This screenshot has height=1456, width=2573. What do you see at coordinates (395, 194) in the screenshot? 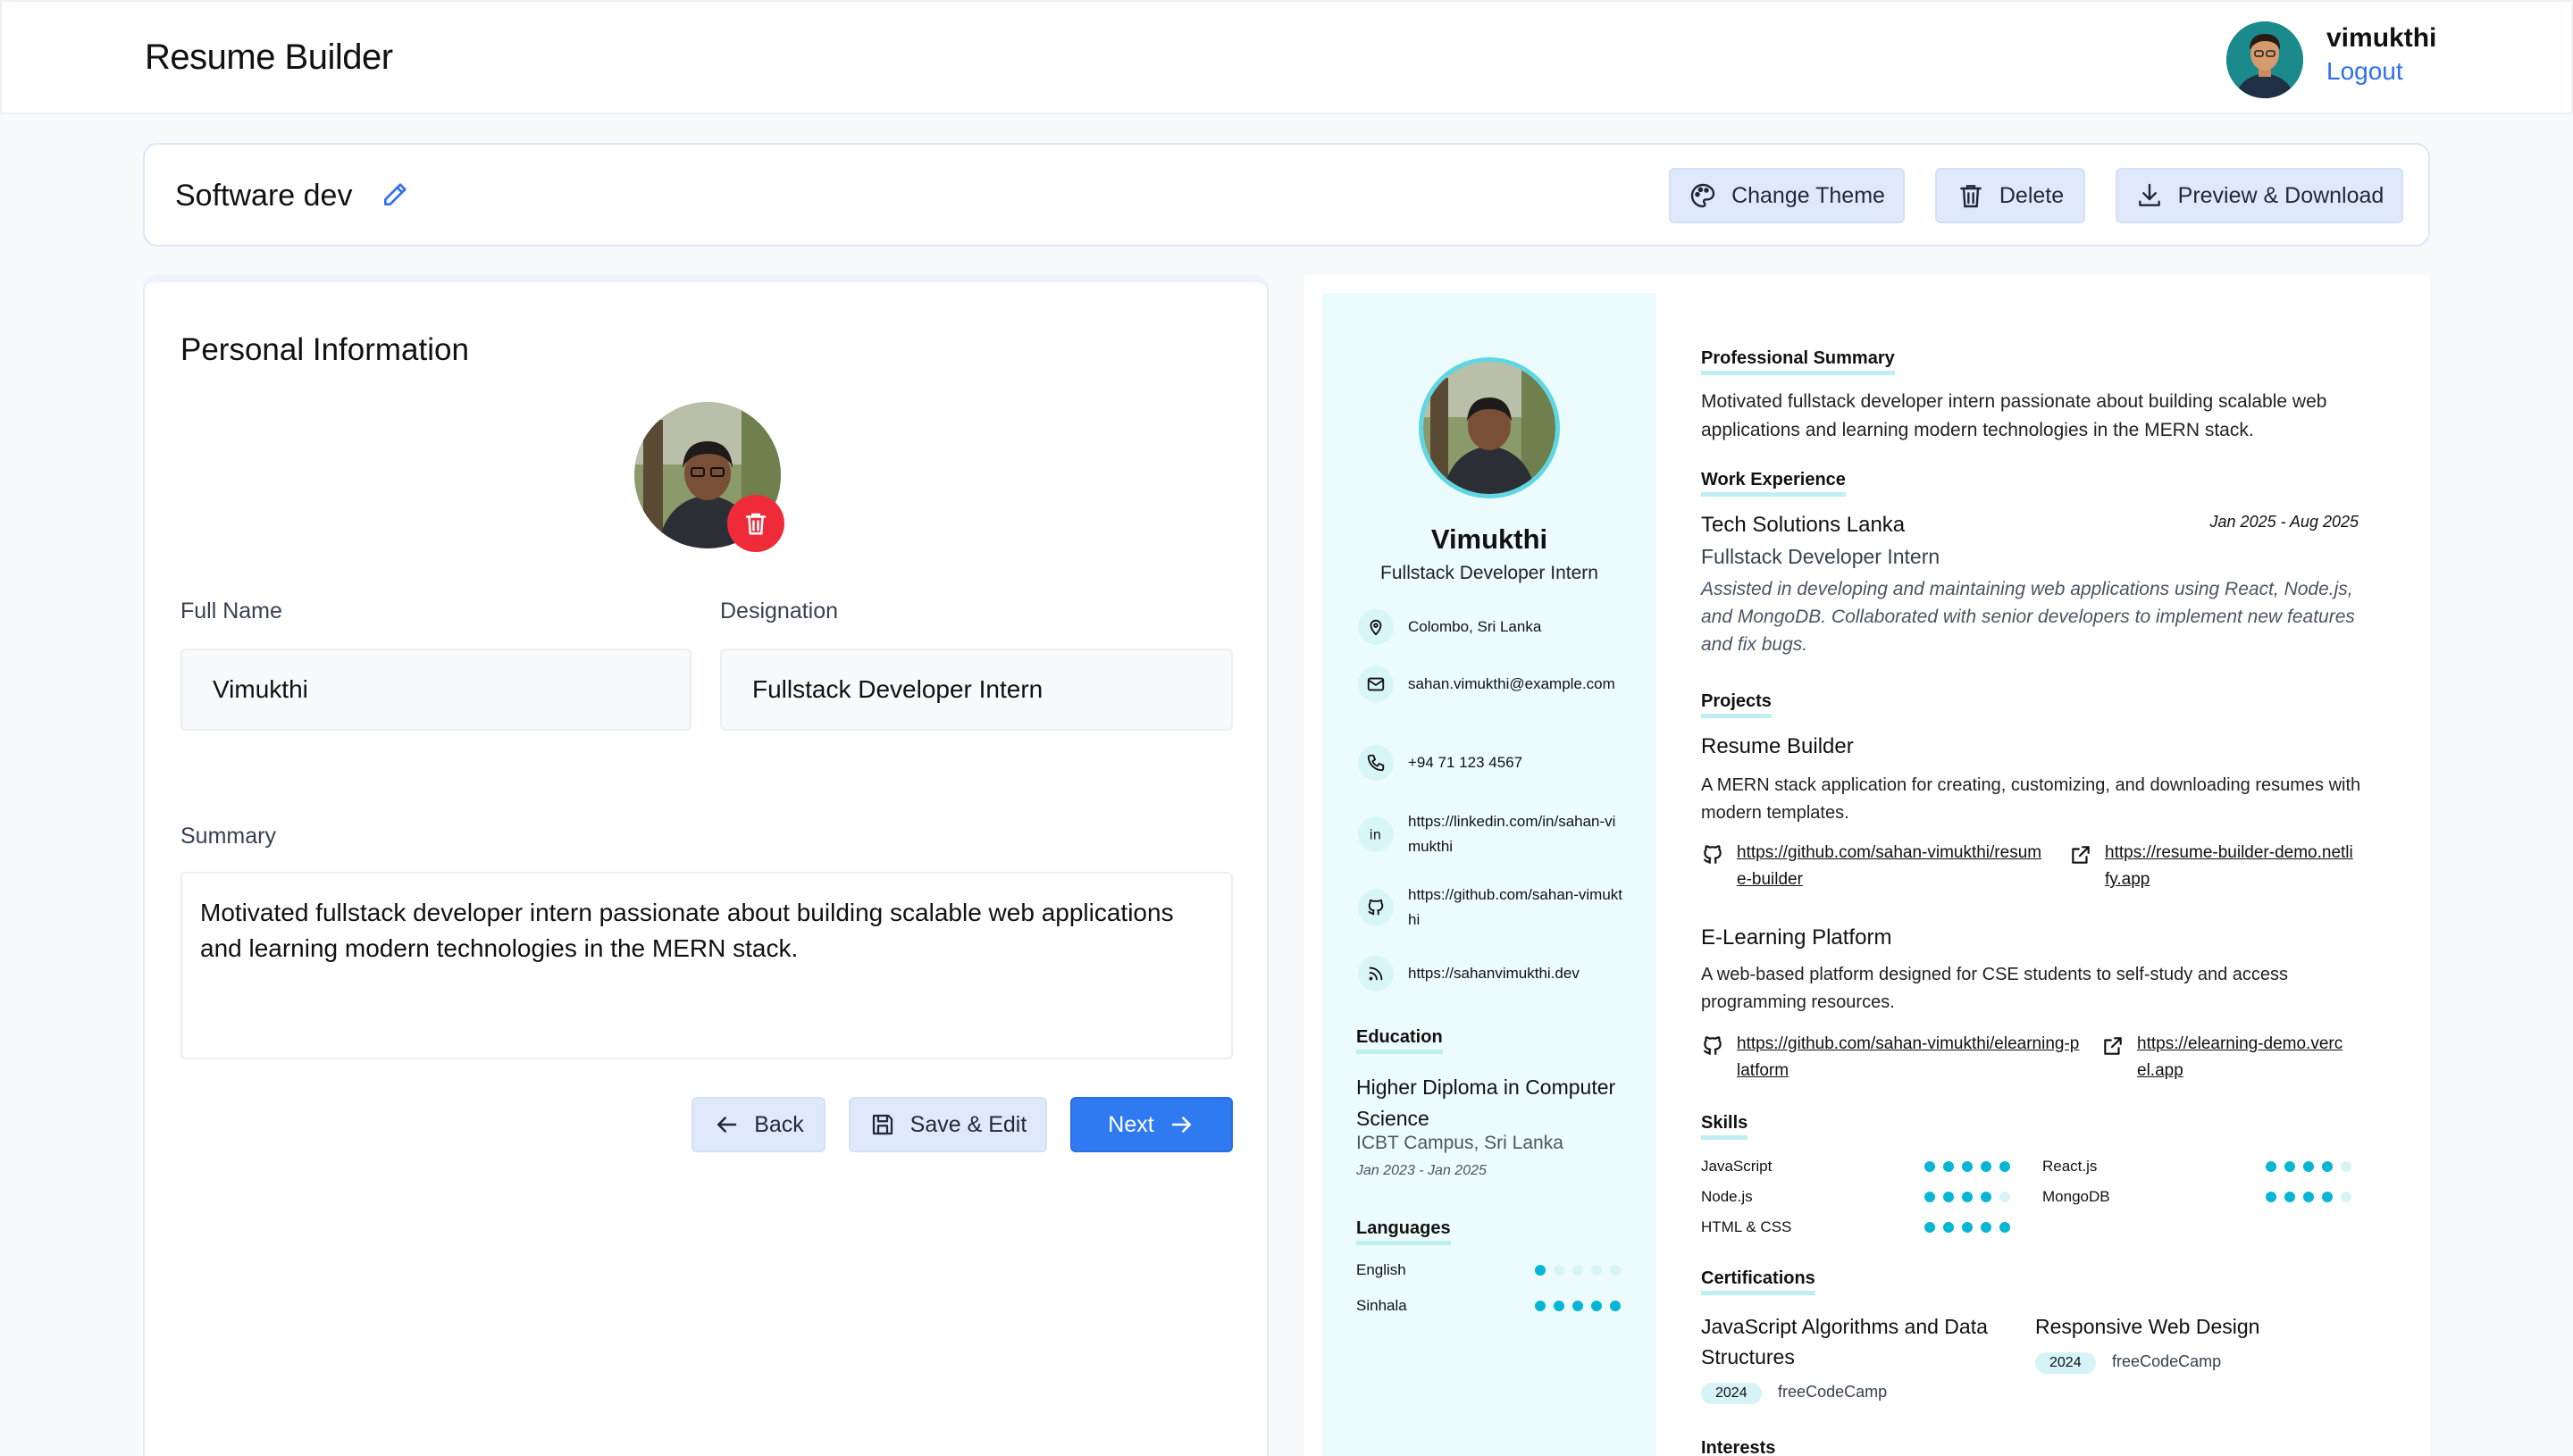
I see `pencil-icon` at bounding box center [395, 194].